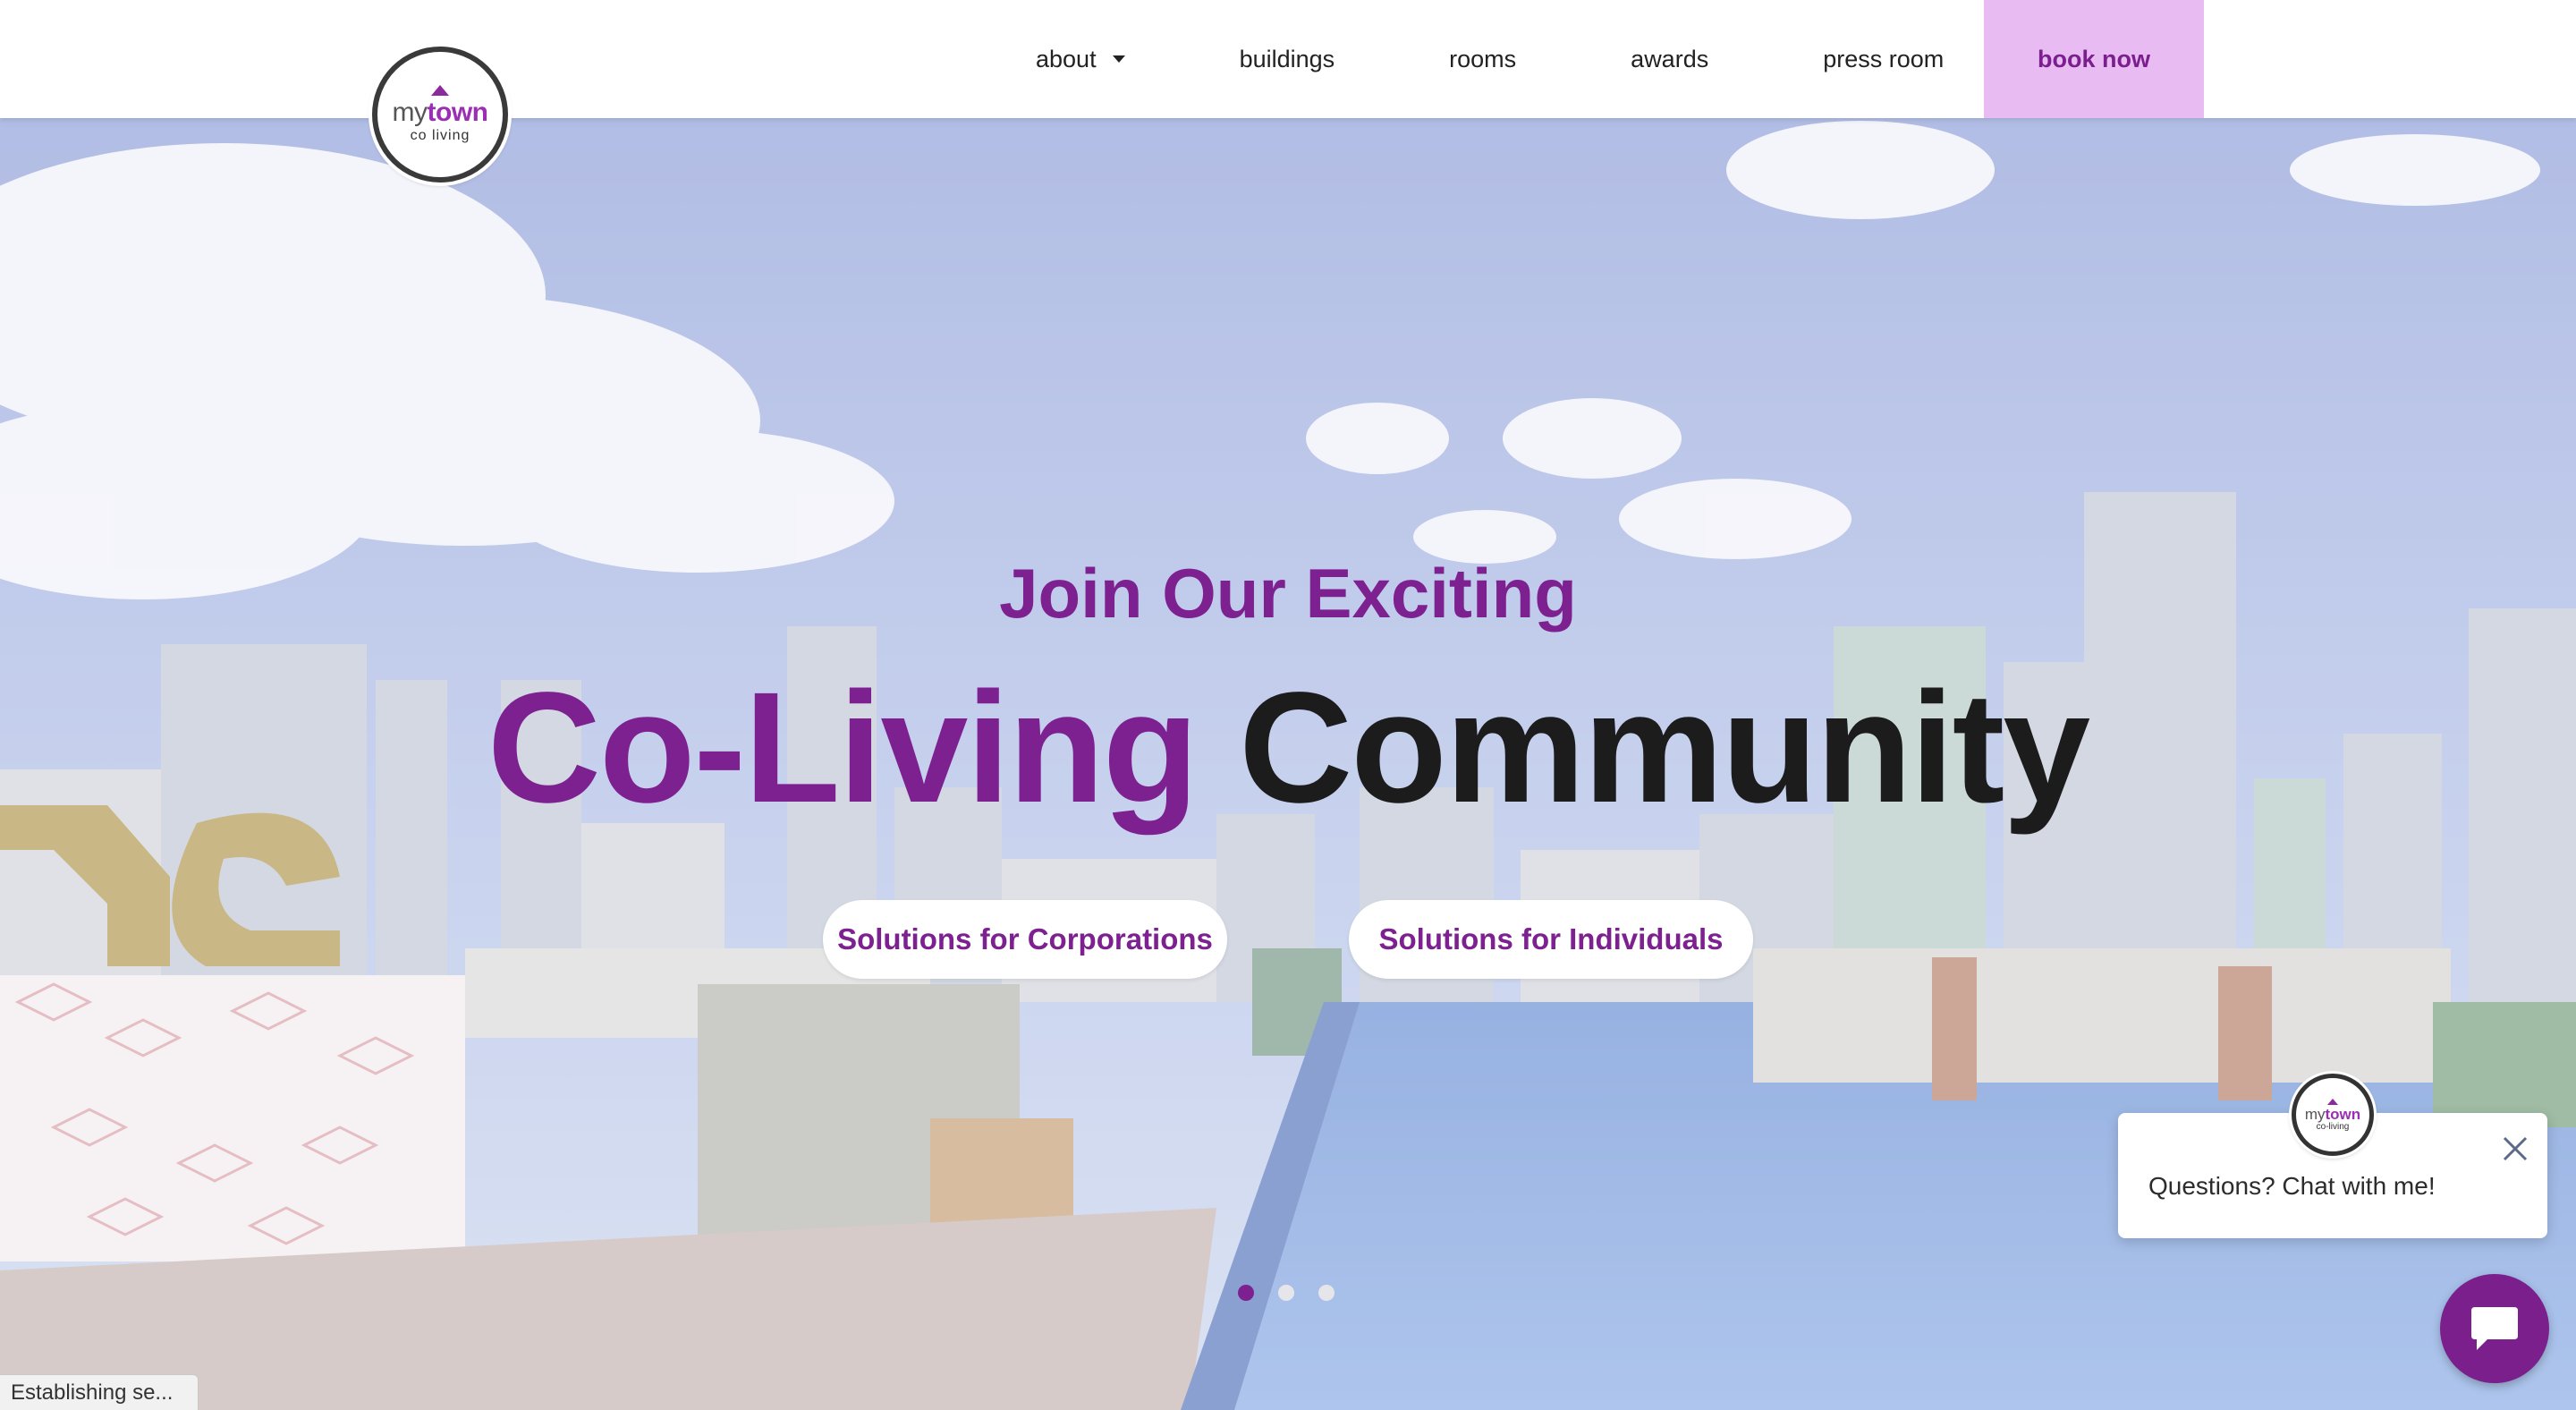 This screenshot has height=1410, width=2576. I want to click on chat-avatar-subtitle: co-living, so click(2333, 1126).